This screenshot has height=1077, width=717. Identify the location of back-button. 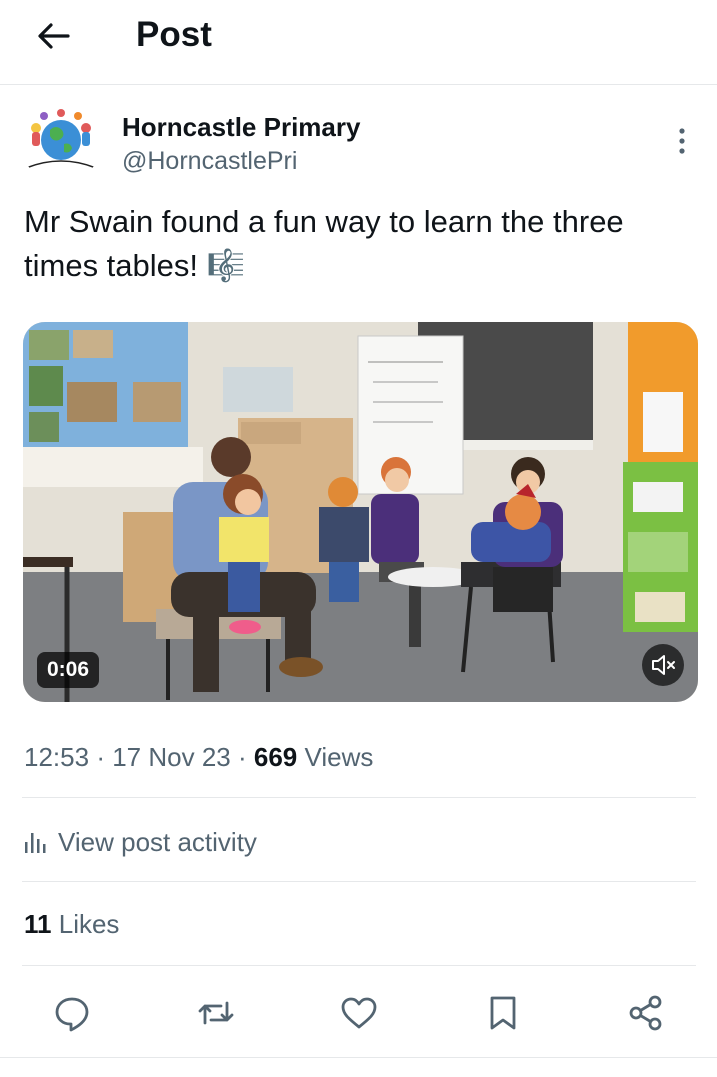
(54, 36).